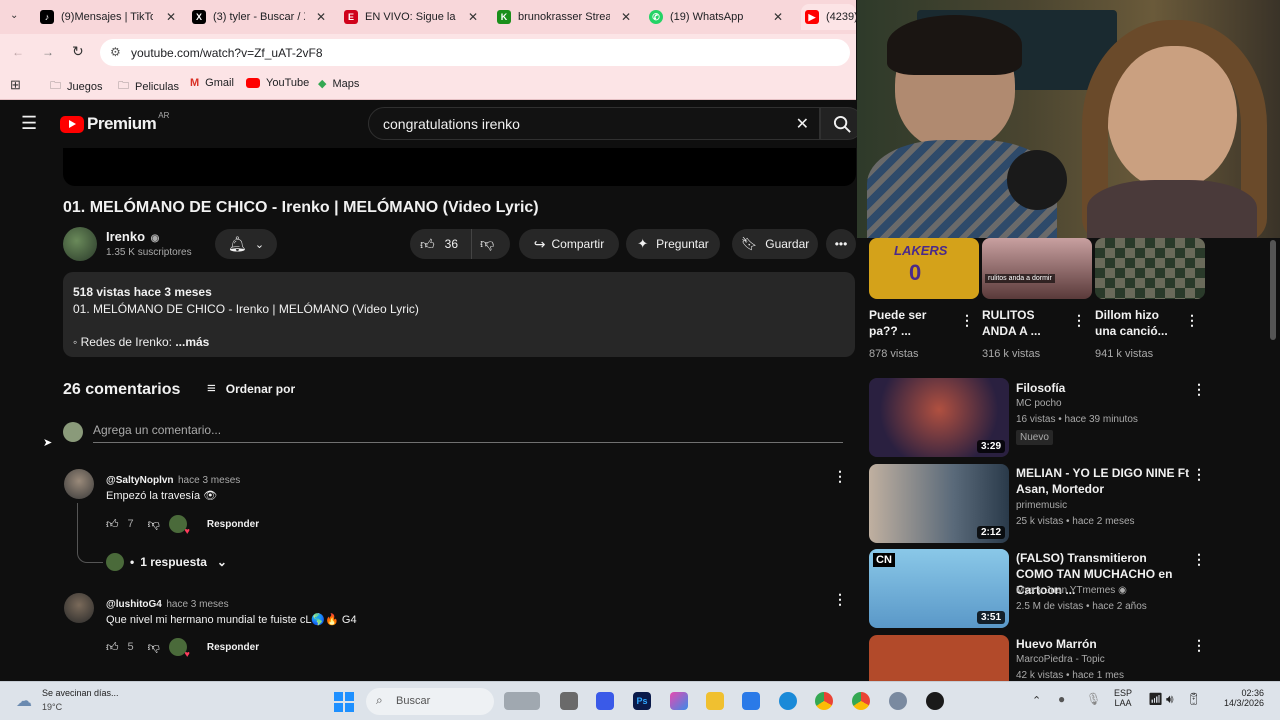 This screenshot has height=720, width=1280. I want to click on browser-tab-kick: K brunokrasser Stream ✕, so click(564, 17).